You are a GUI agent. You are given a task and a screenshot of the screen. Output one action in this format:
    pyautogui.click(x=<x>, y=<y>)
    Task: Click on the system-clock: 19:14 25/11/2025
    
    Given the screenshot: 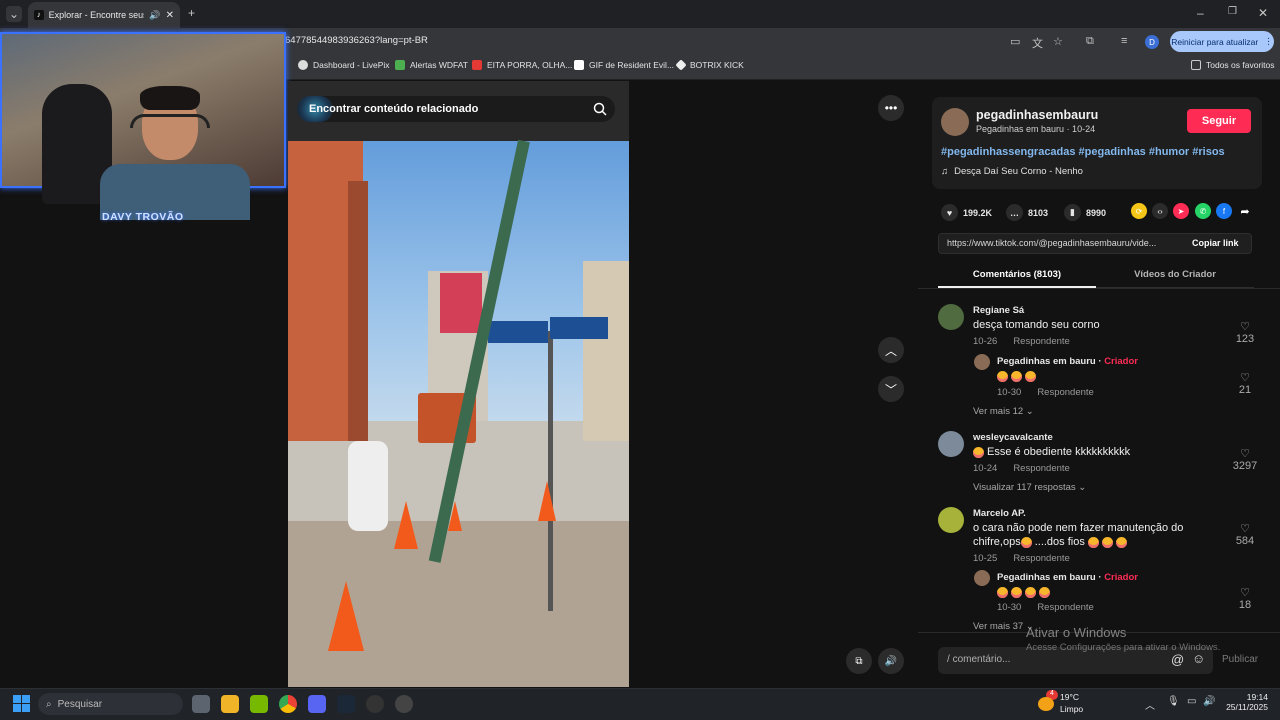 What is the action you would take?
    pyautogui.click(x=1244, y=702)
    